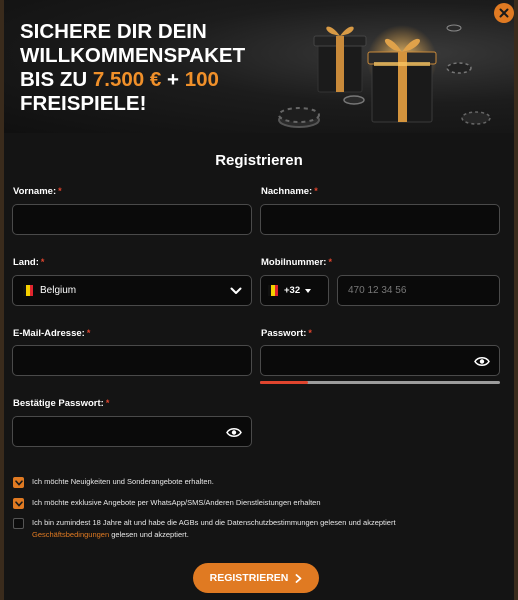 The image size is (518, 600). I want to click on password-input, so click(380, 360).